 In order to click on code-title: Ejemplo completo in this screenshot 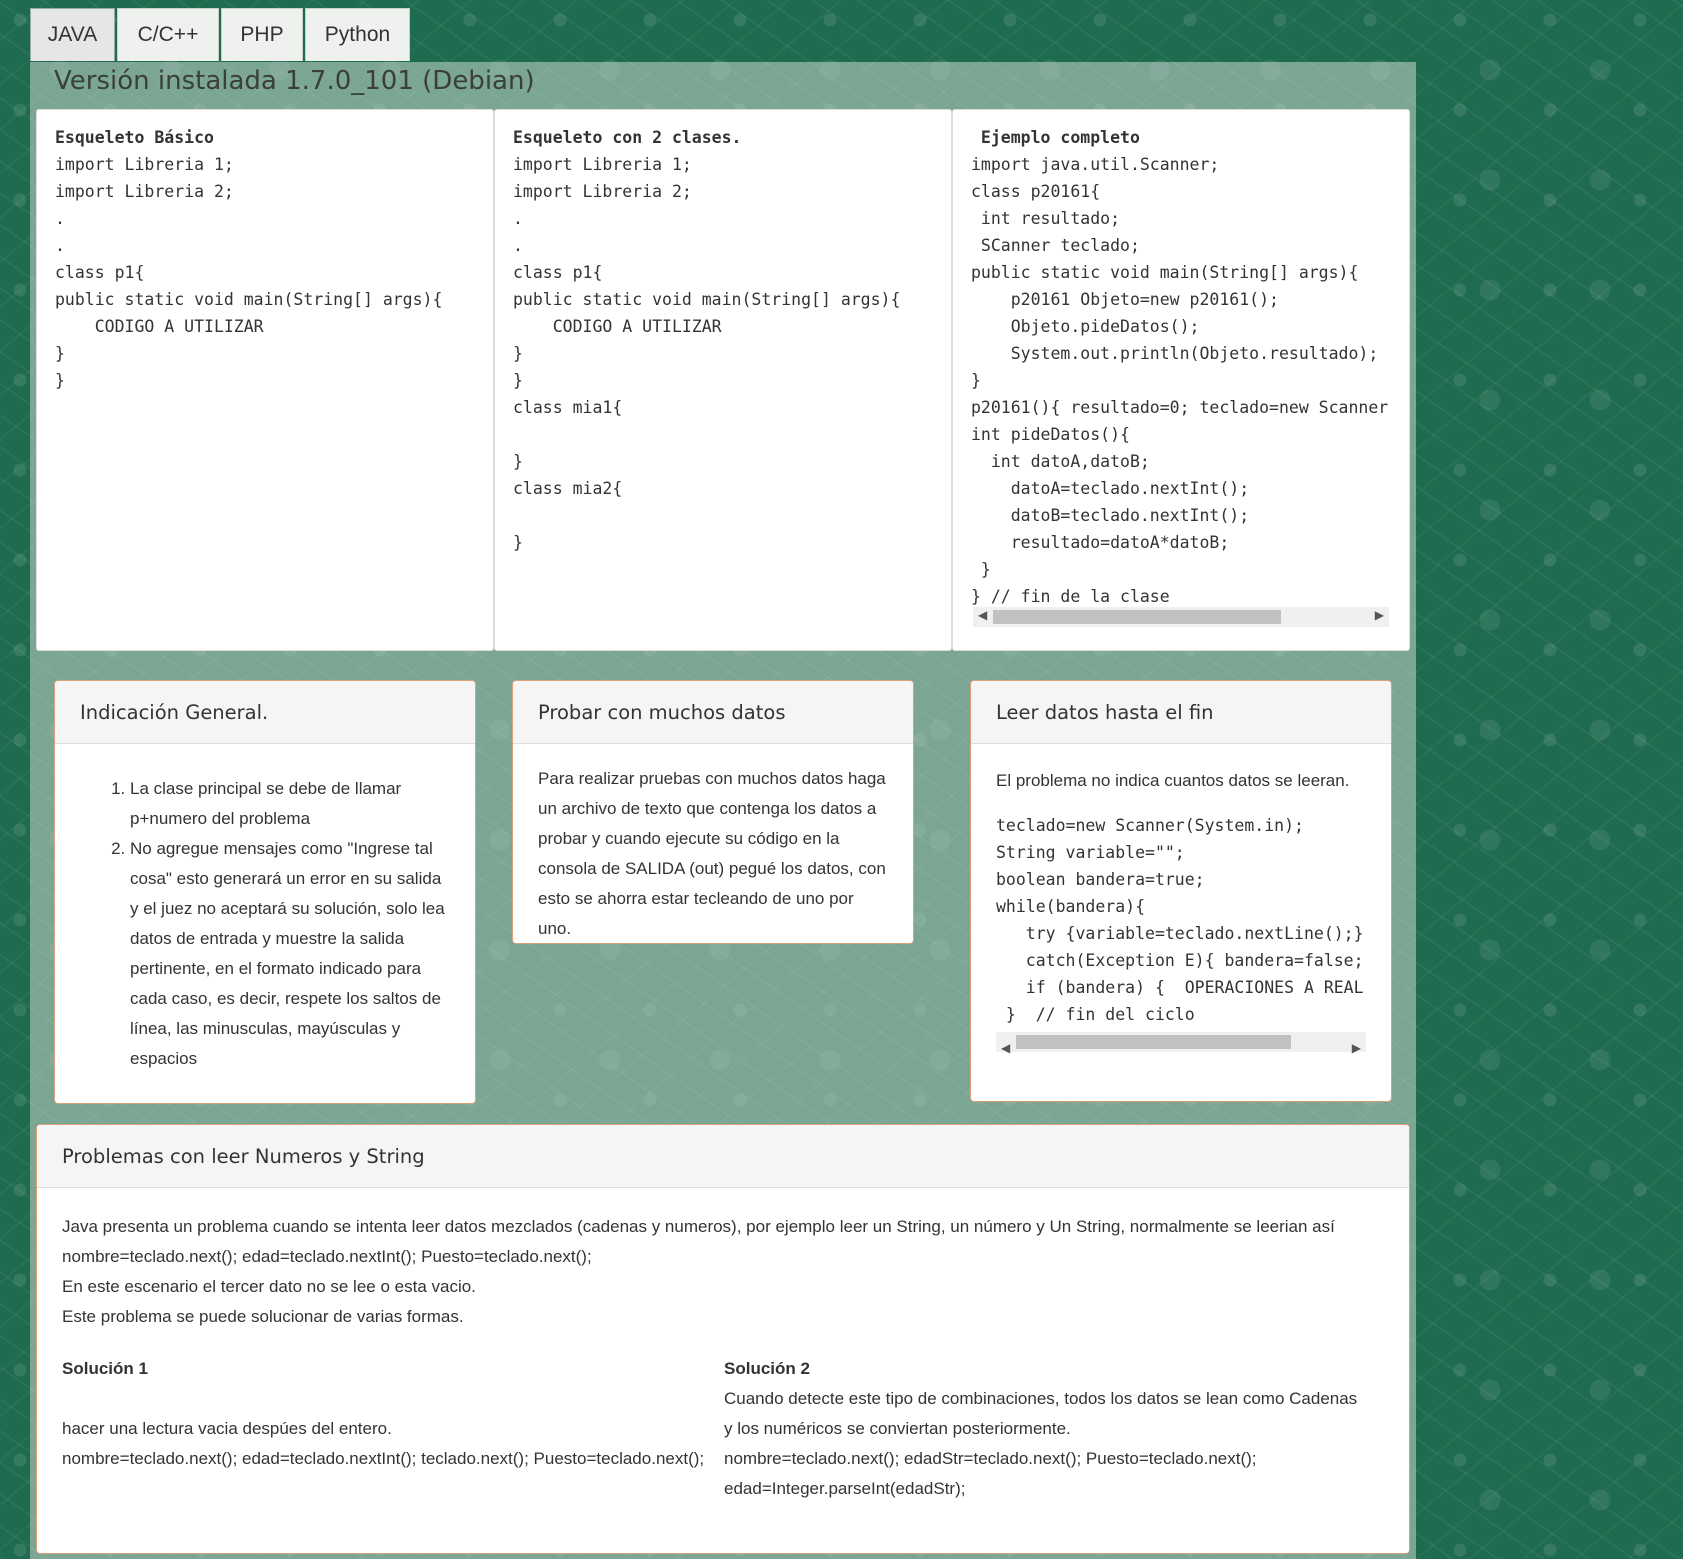, I will do `click(1055, 137)`.